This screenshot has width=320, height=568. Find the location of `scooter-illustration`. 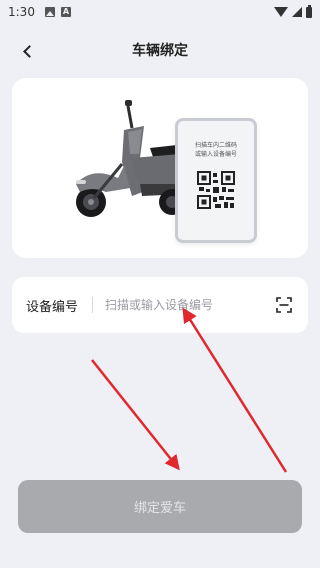

scooter-illustration is located at coordinates (133, 158).